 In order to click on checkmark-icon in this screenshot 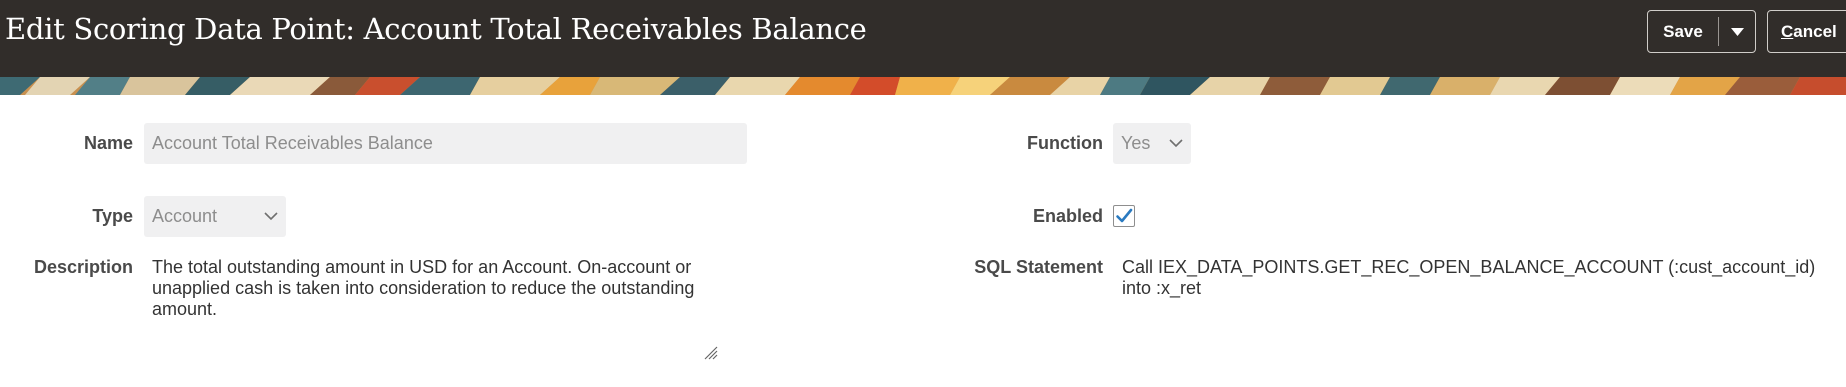, I will do `click(1124, 215)`.